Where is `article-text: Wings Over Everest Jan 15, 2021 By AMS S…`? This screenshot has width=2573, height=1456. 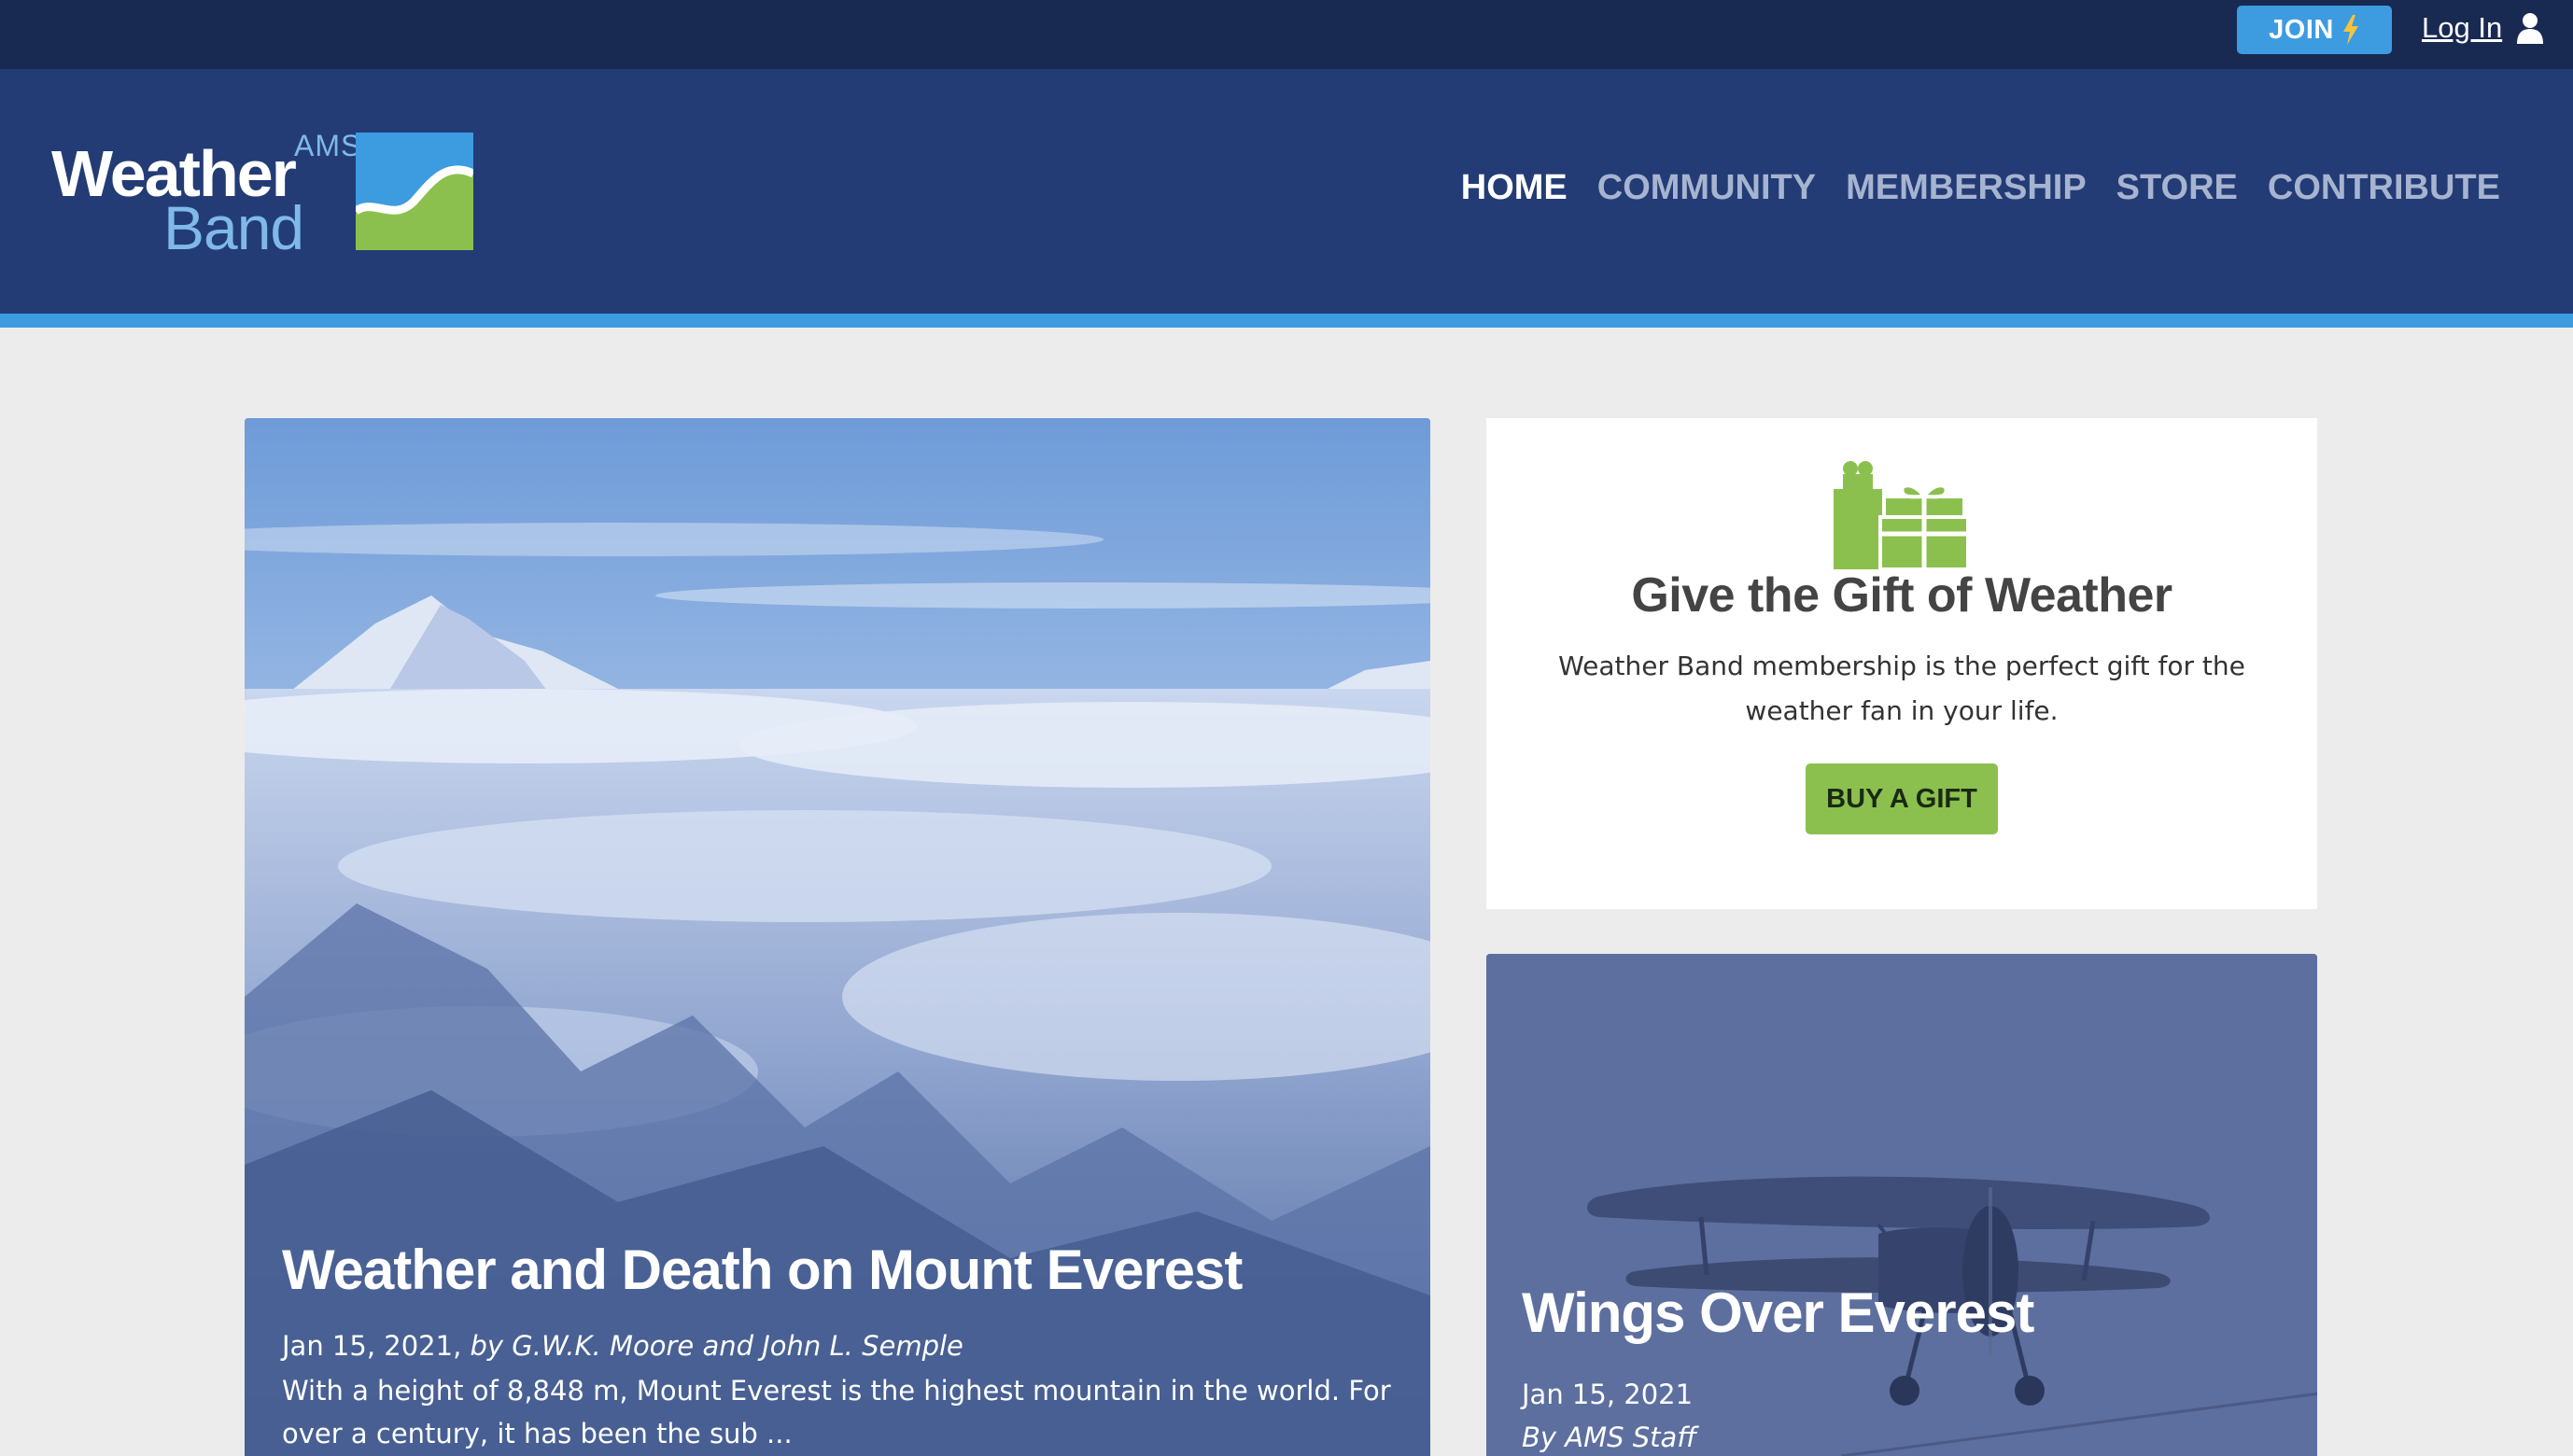 article-text: Wings Over Everest Jan 15, 2021 By AMS S… is located at coordinates (1904, 1368).